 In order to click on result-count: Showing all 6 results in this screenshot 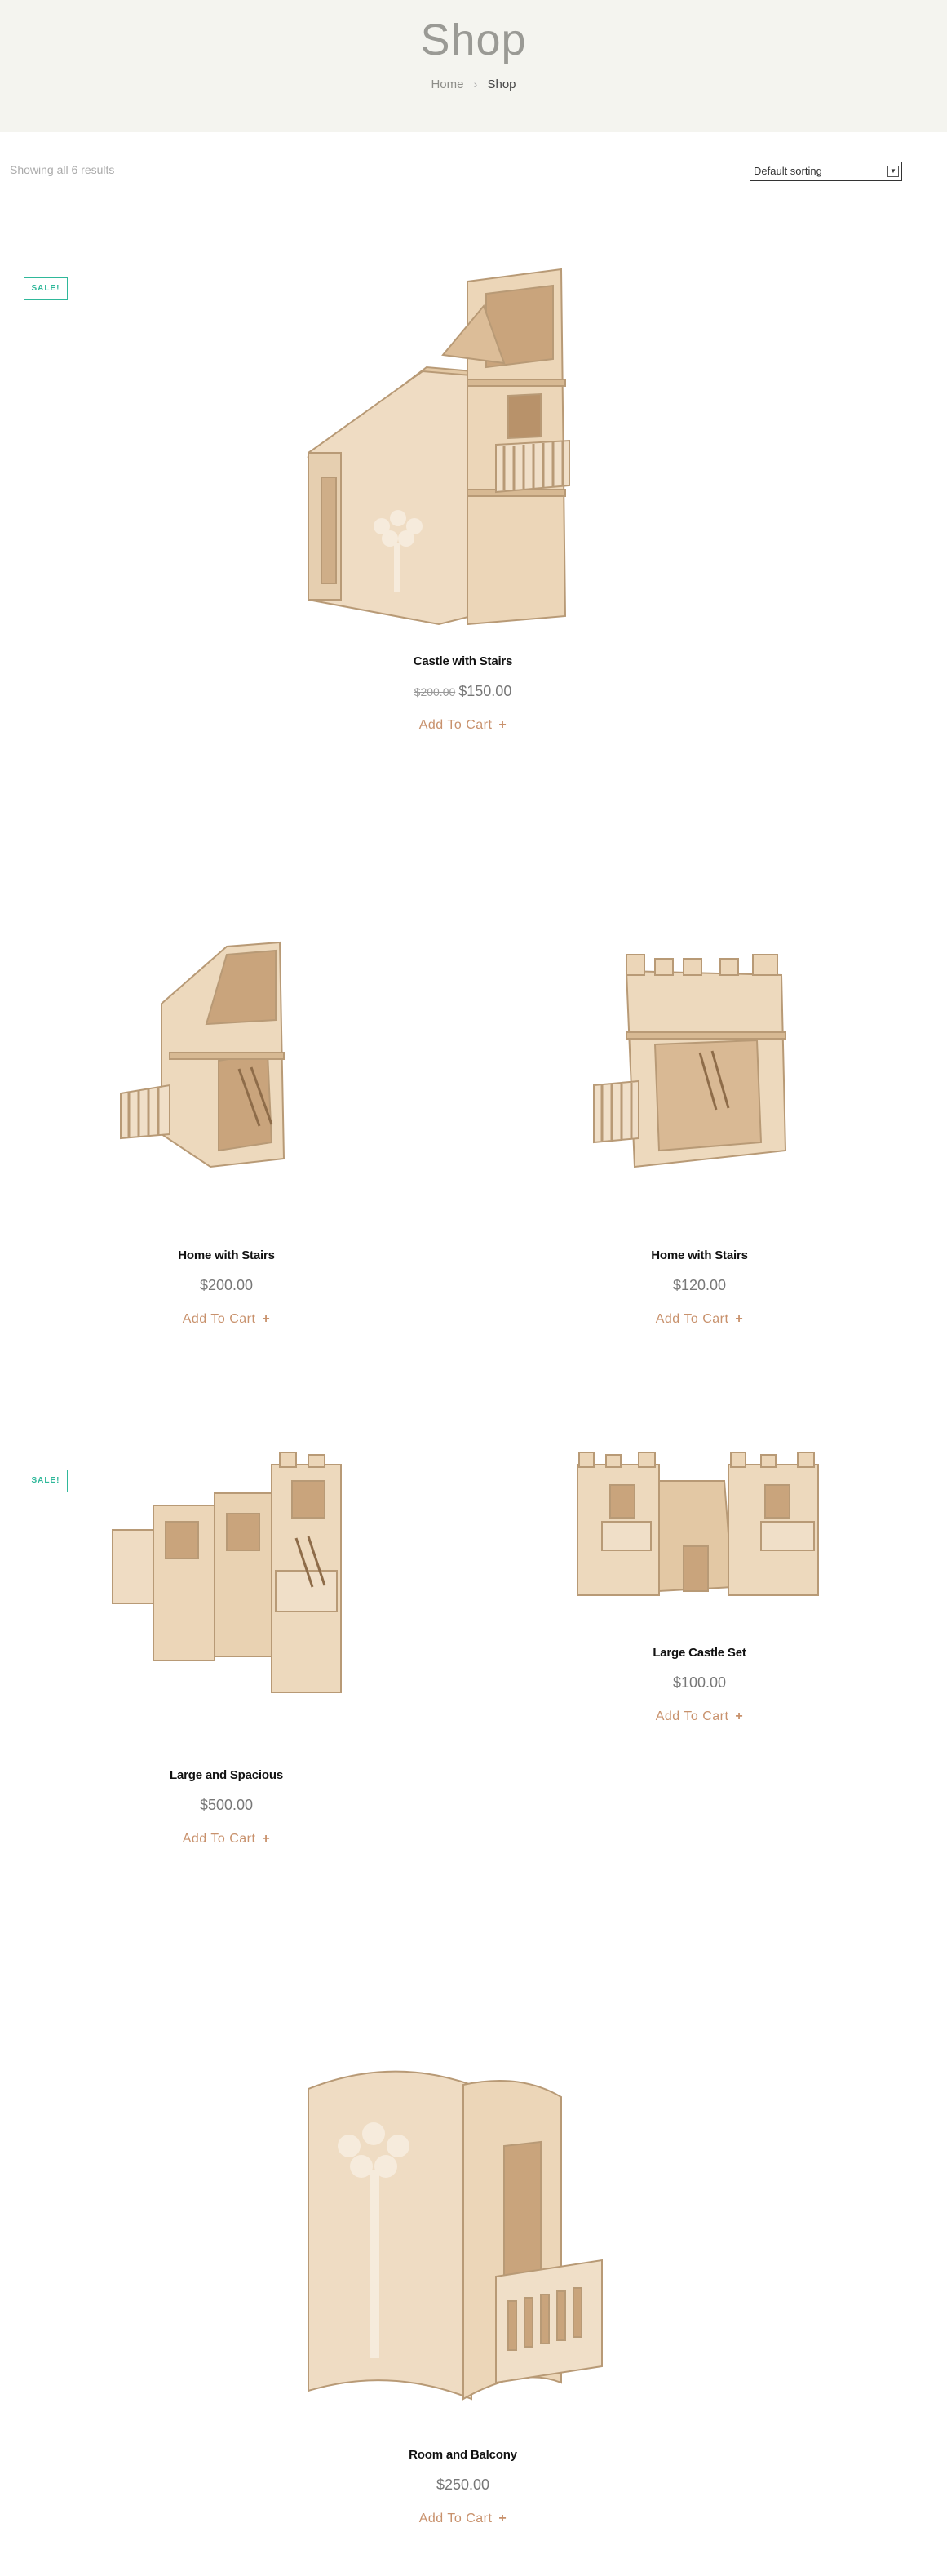, I will do `click(63, 169)`.